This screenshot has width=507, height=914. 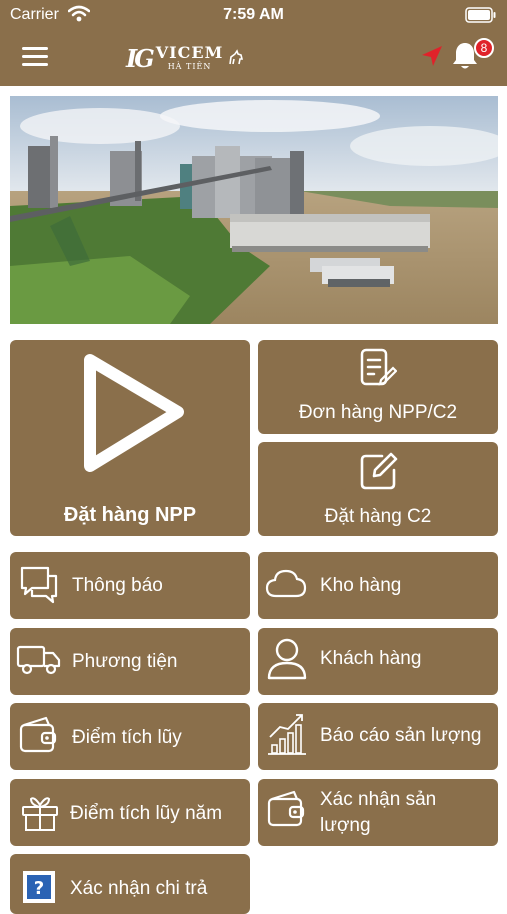 I want to click on document-edit-icon, so click(x=378, y=367).